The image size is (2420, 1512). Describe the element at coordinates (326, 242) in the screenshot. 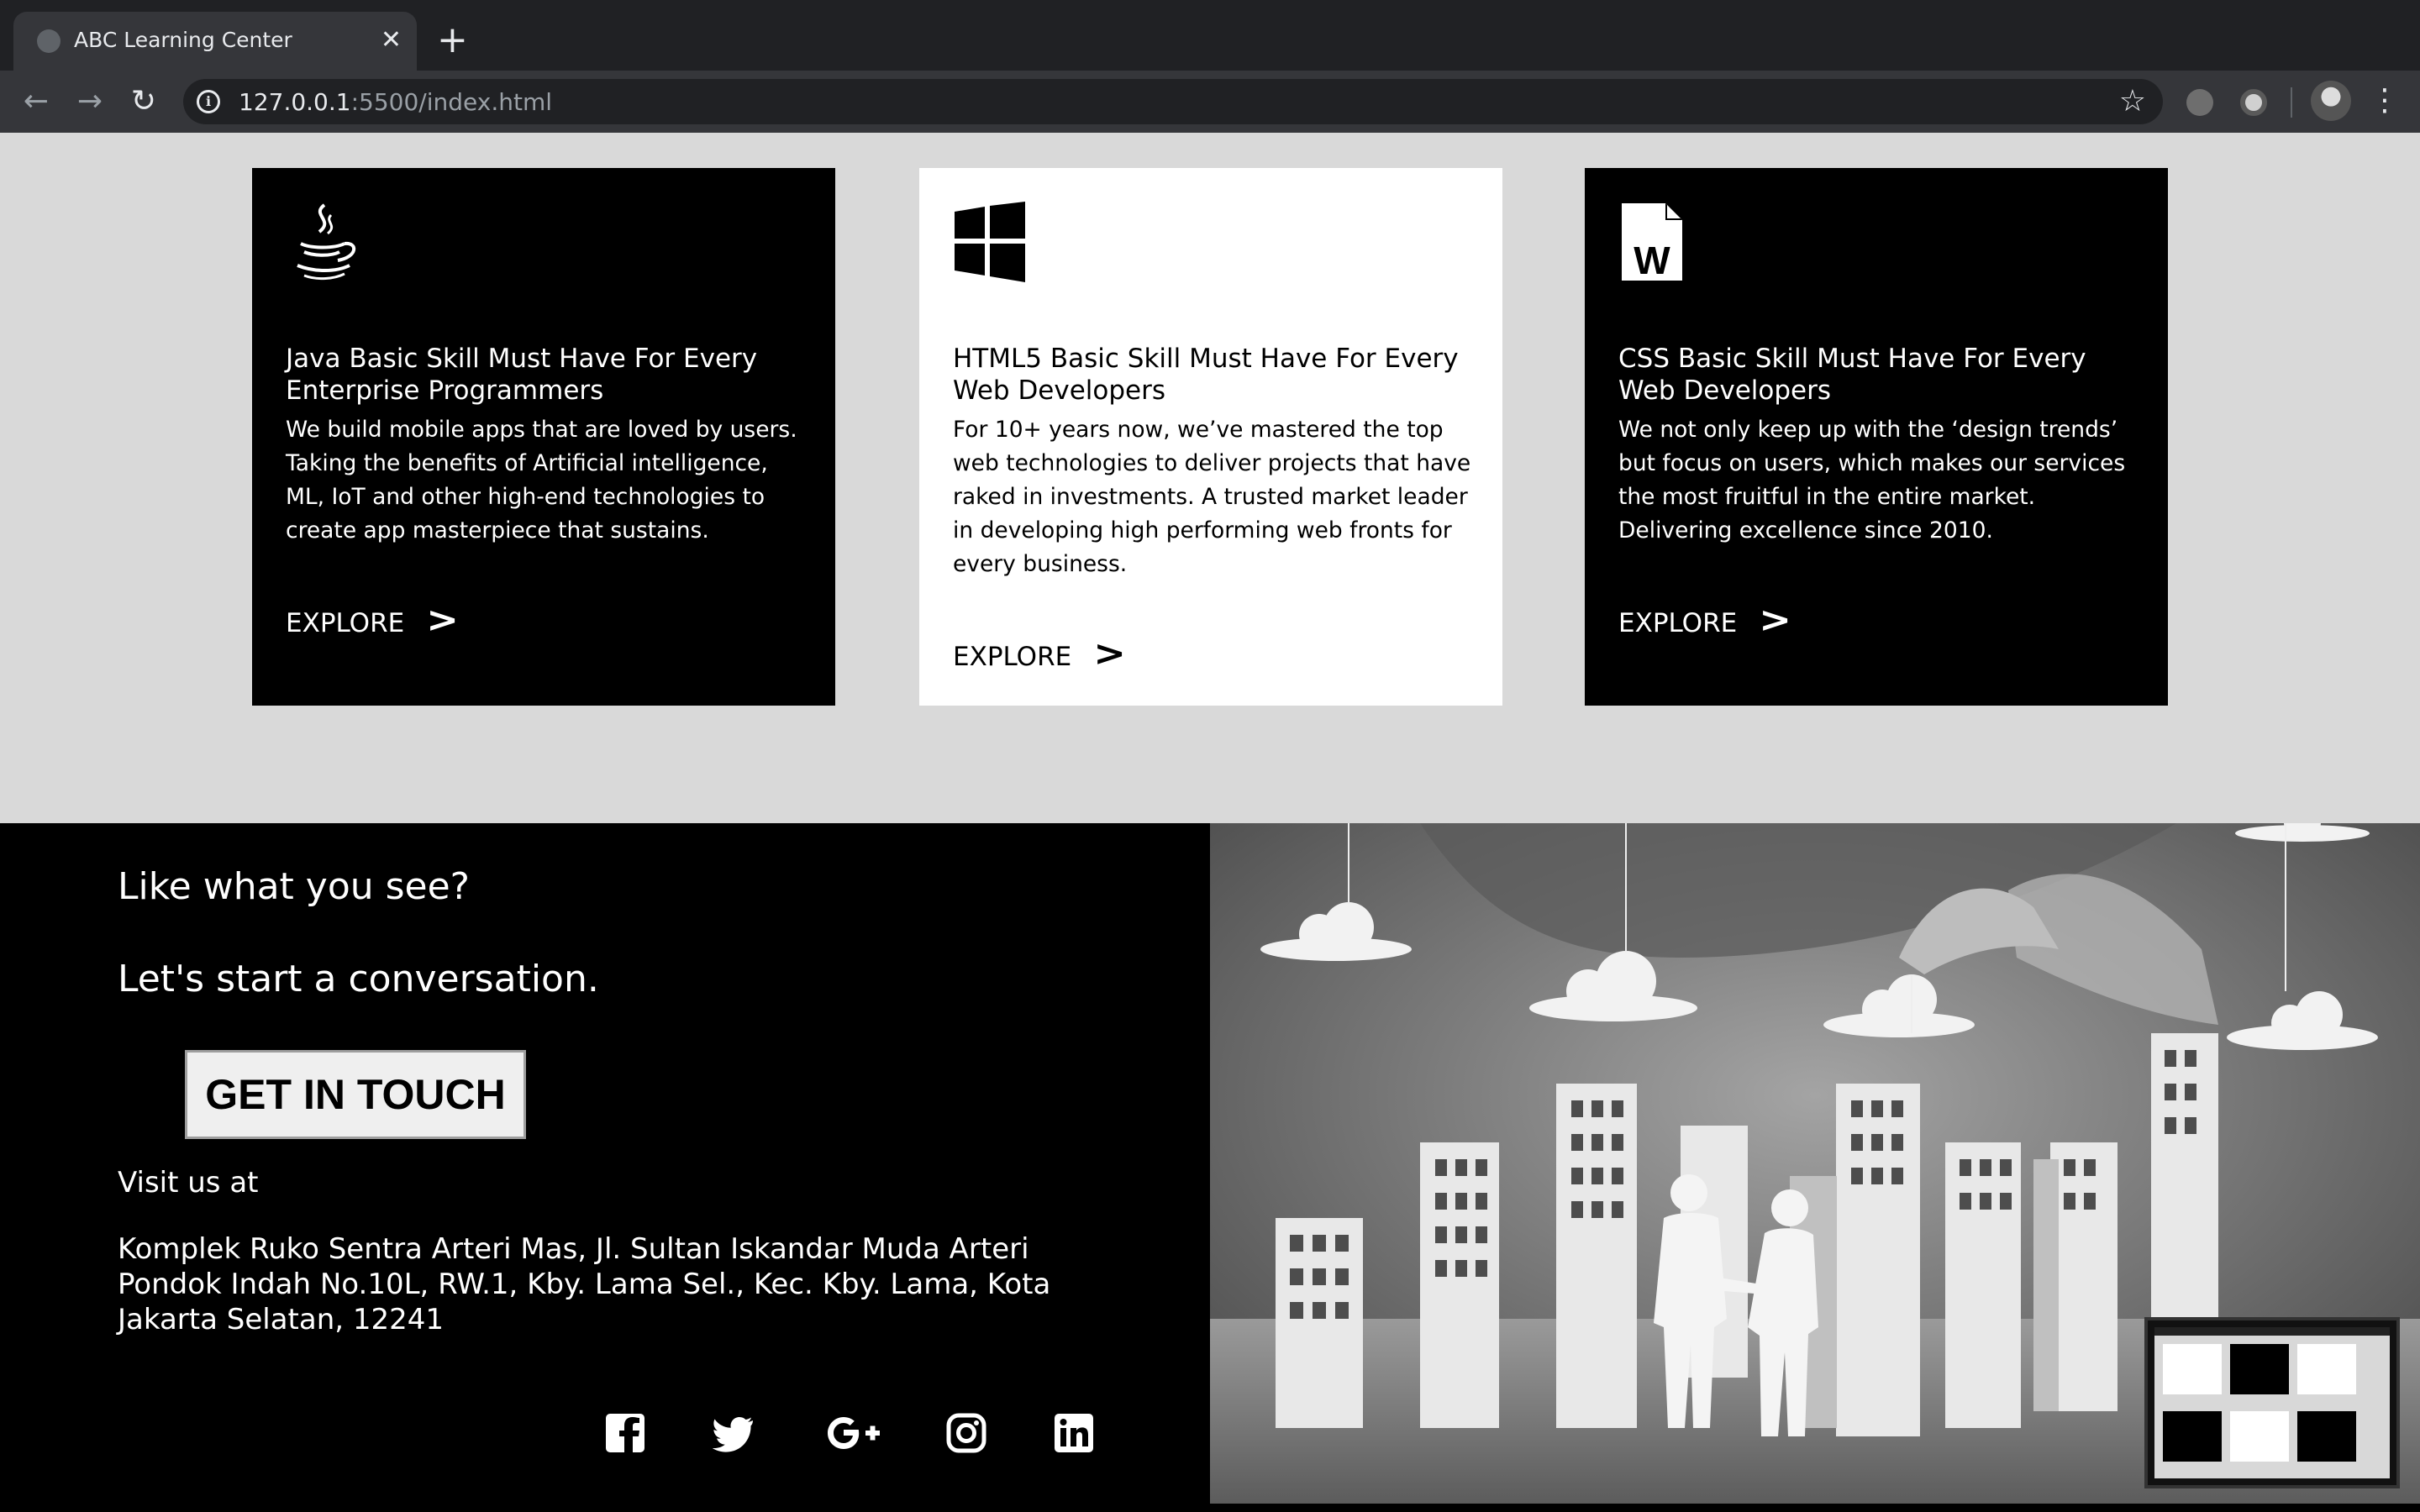

I see `java-icon` at that location.